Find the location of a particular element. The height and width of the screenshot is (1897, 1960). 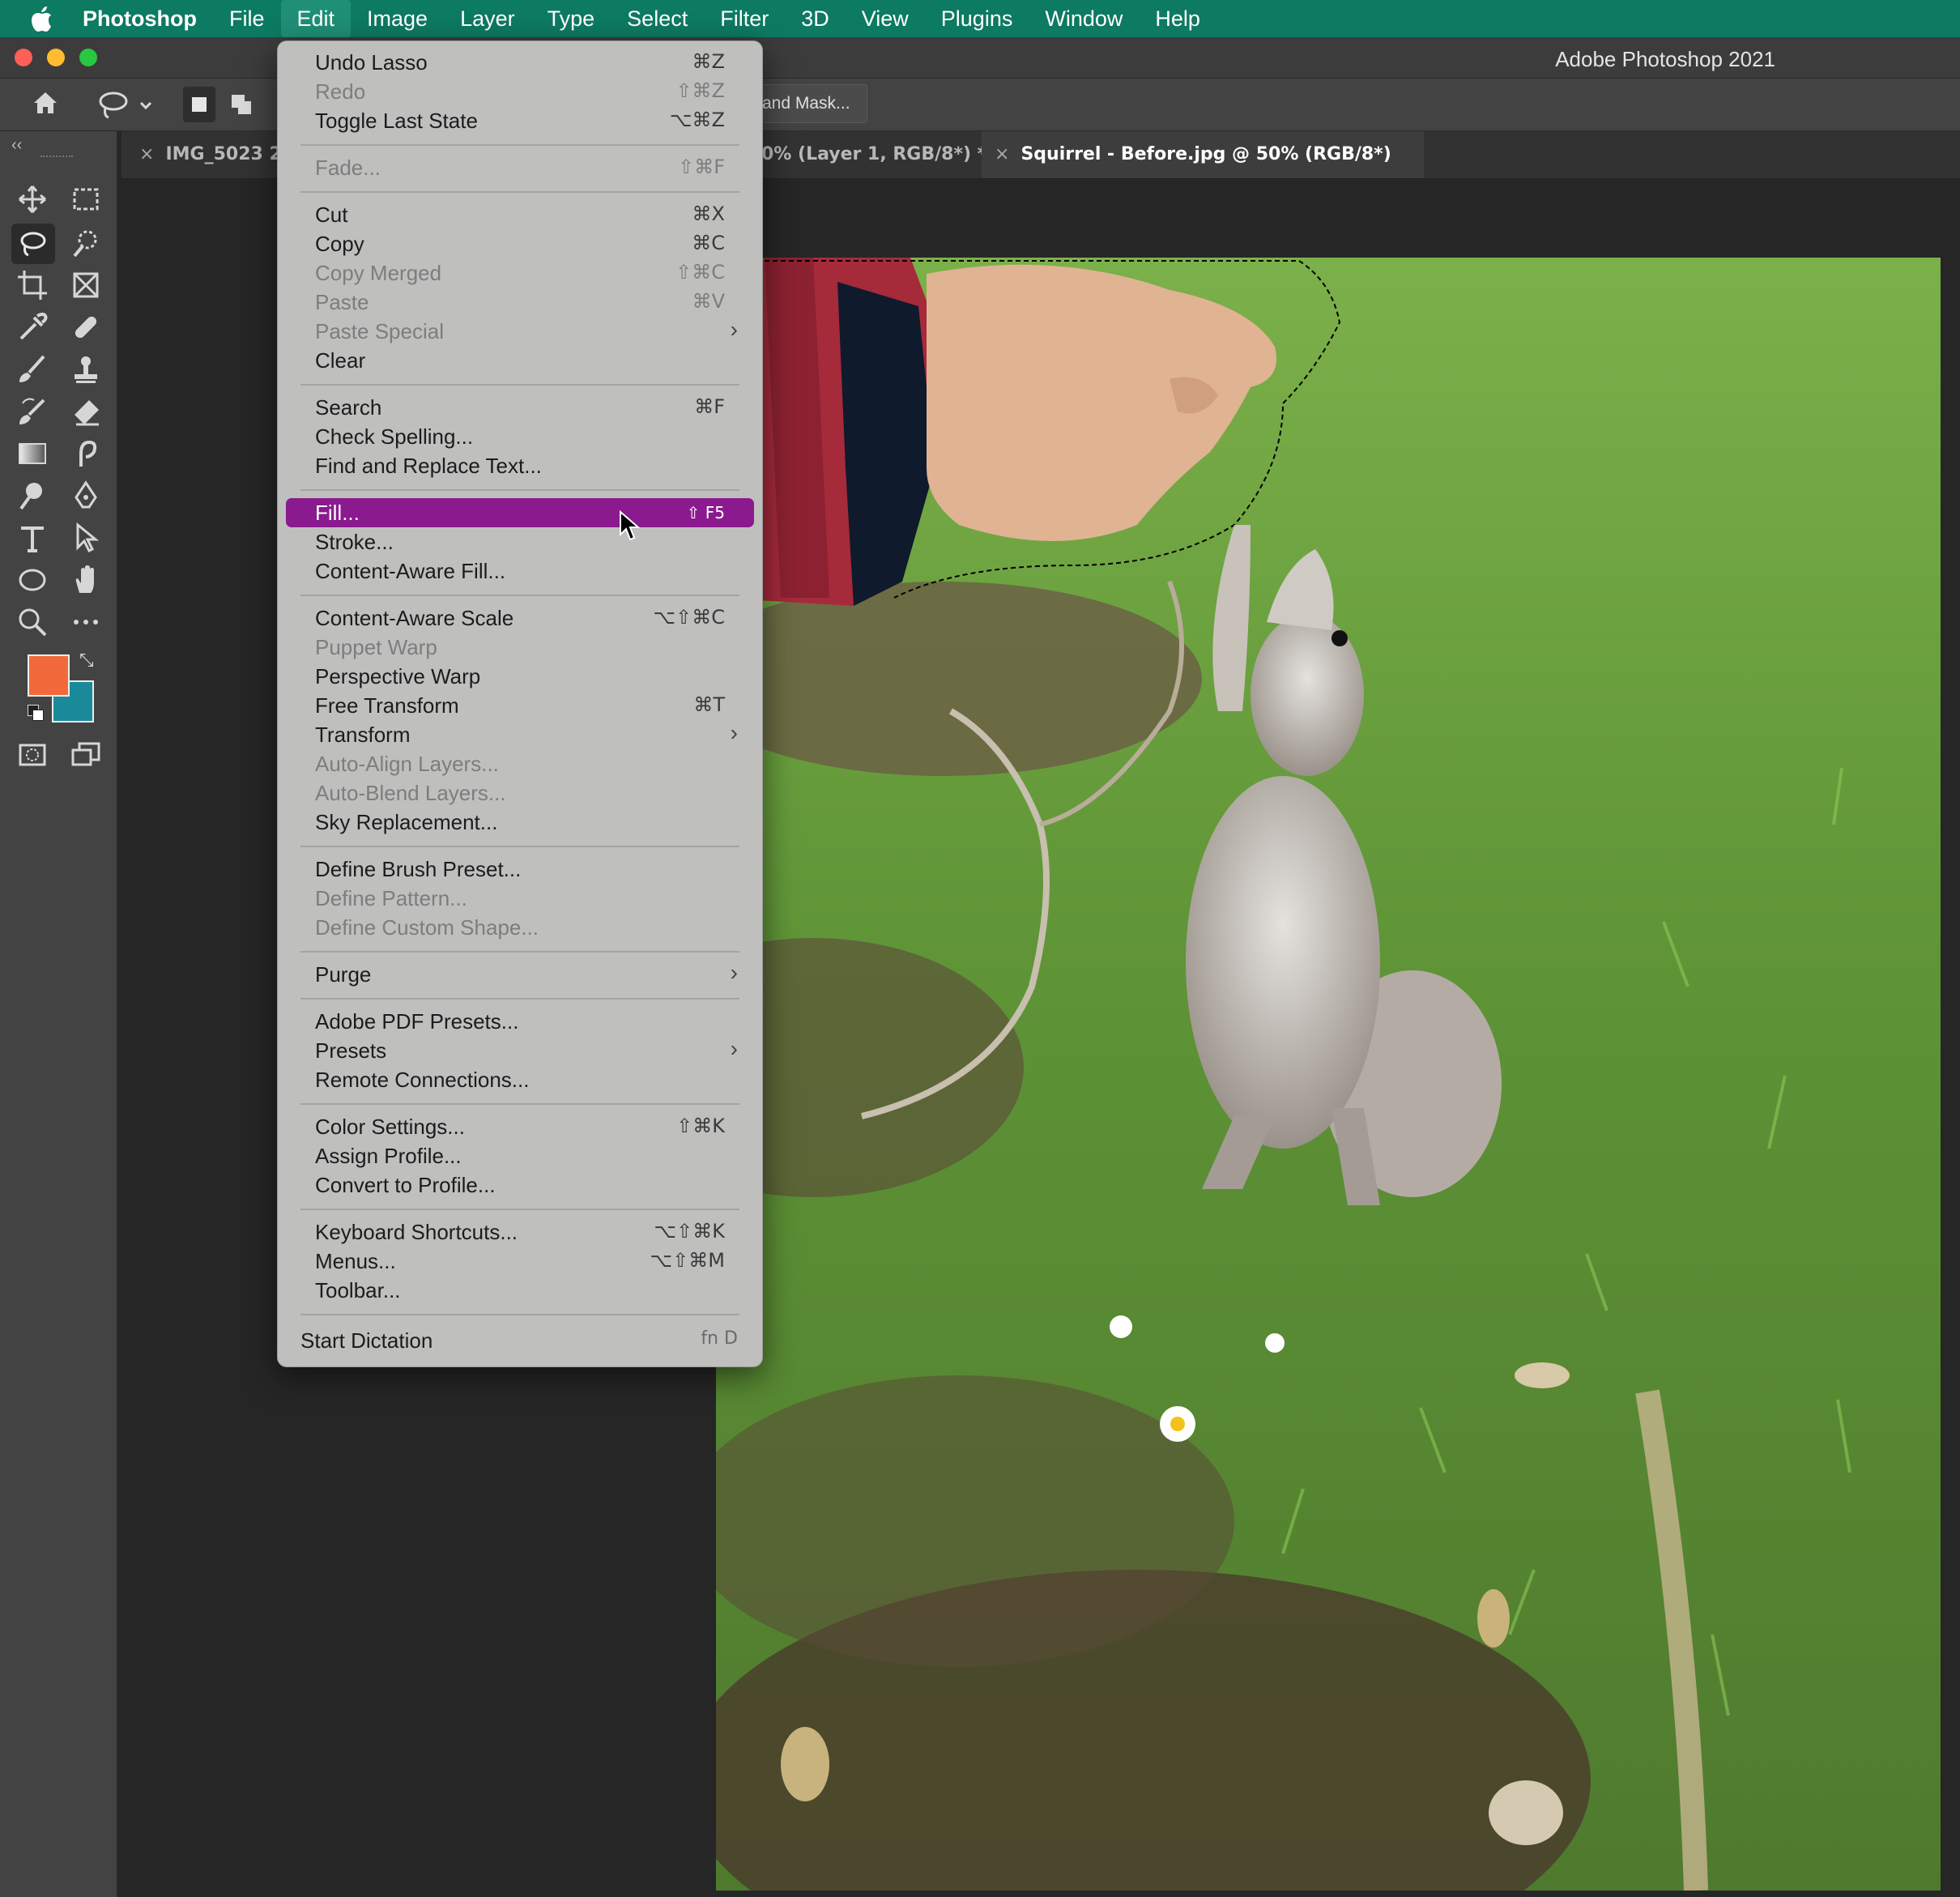

menu-window: Window is located at coordinates (1084, 18).